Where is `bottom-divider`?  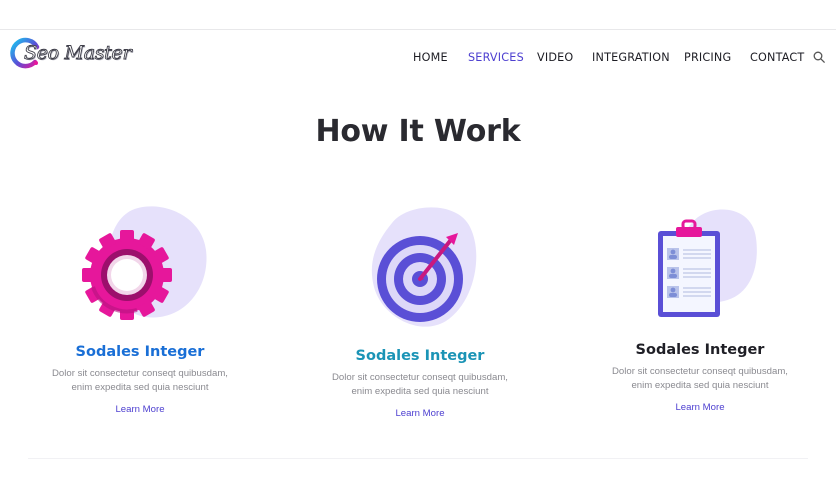
bottom-divider is located at coordinates (418, 458).